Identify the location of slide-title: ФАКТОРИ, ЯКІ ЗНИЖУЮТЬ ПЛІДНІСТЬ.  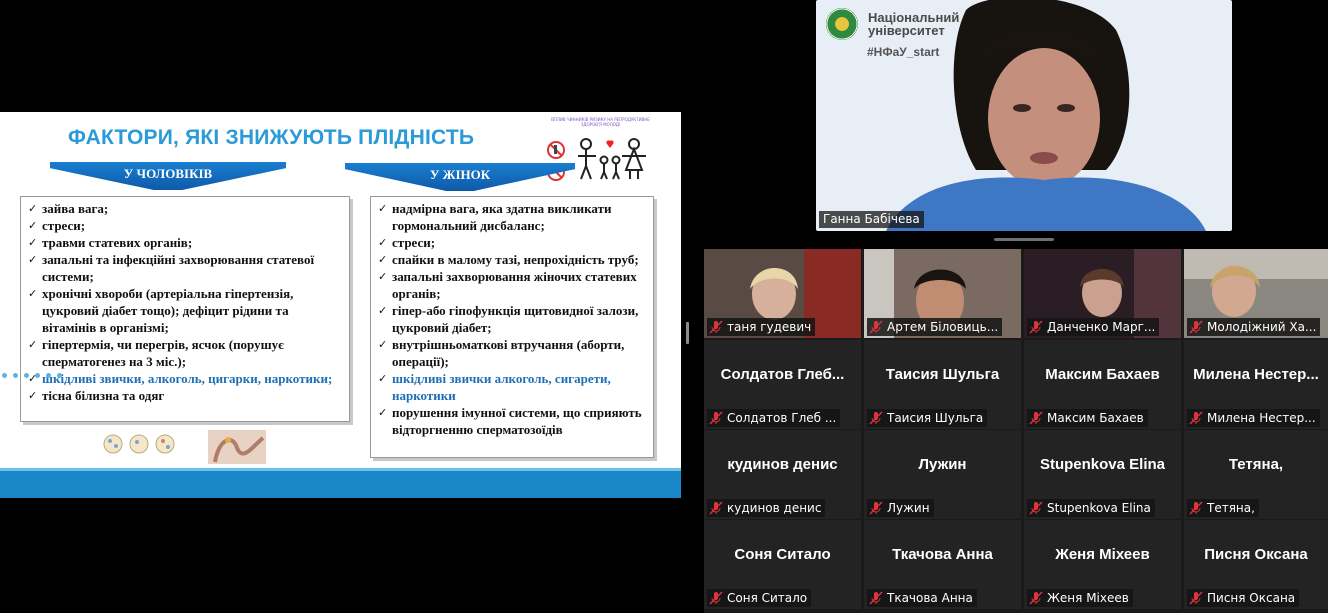
(271, 137).